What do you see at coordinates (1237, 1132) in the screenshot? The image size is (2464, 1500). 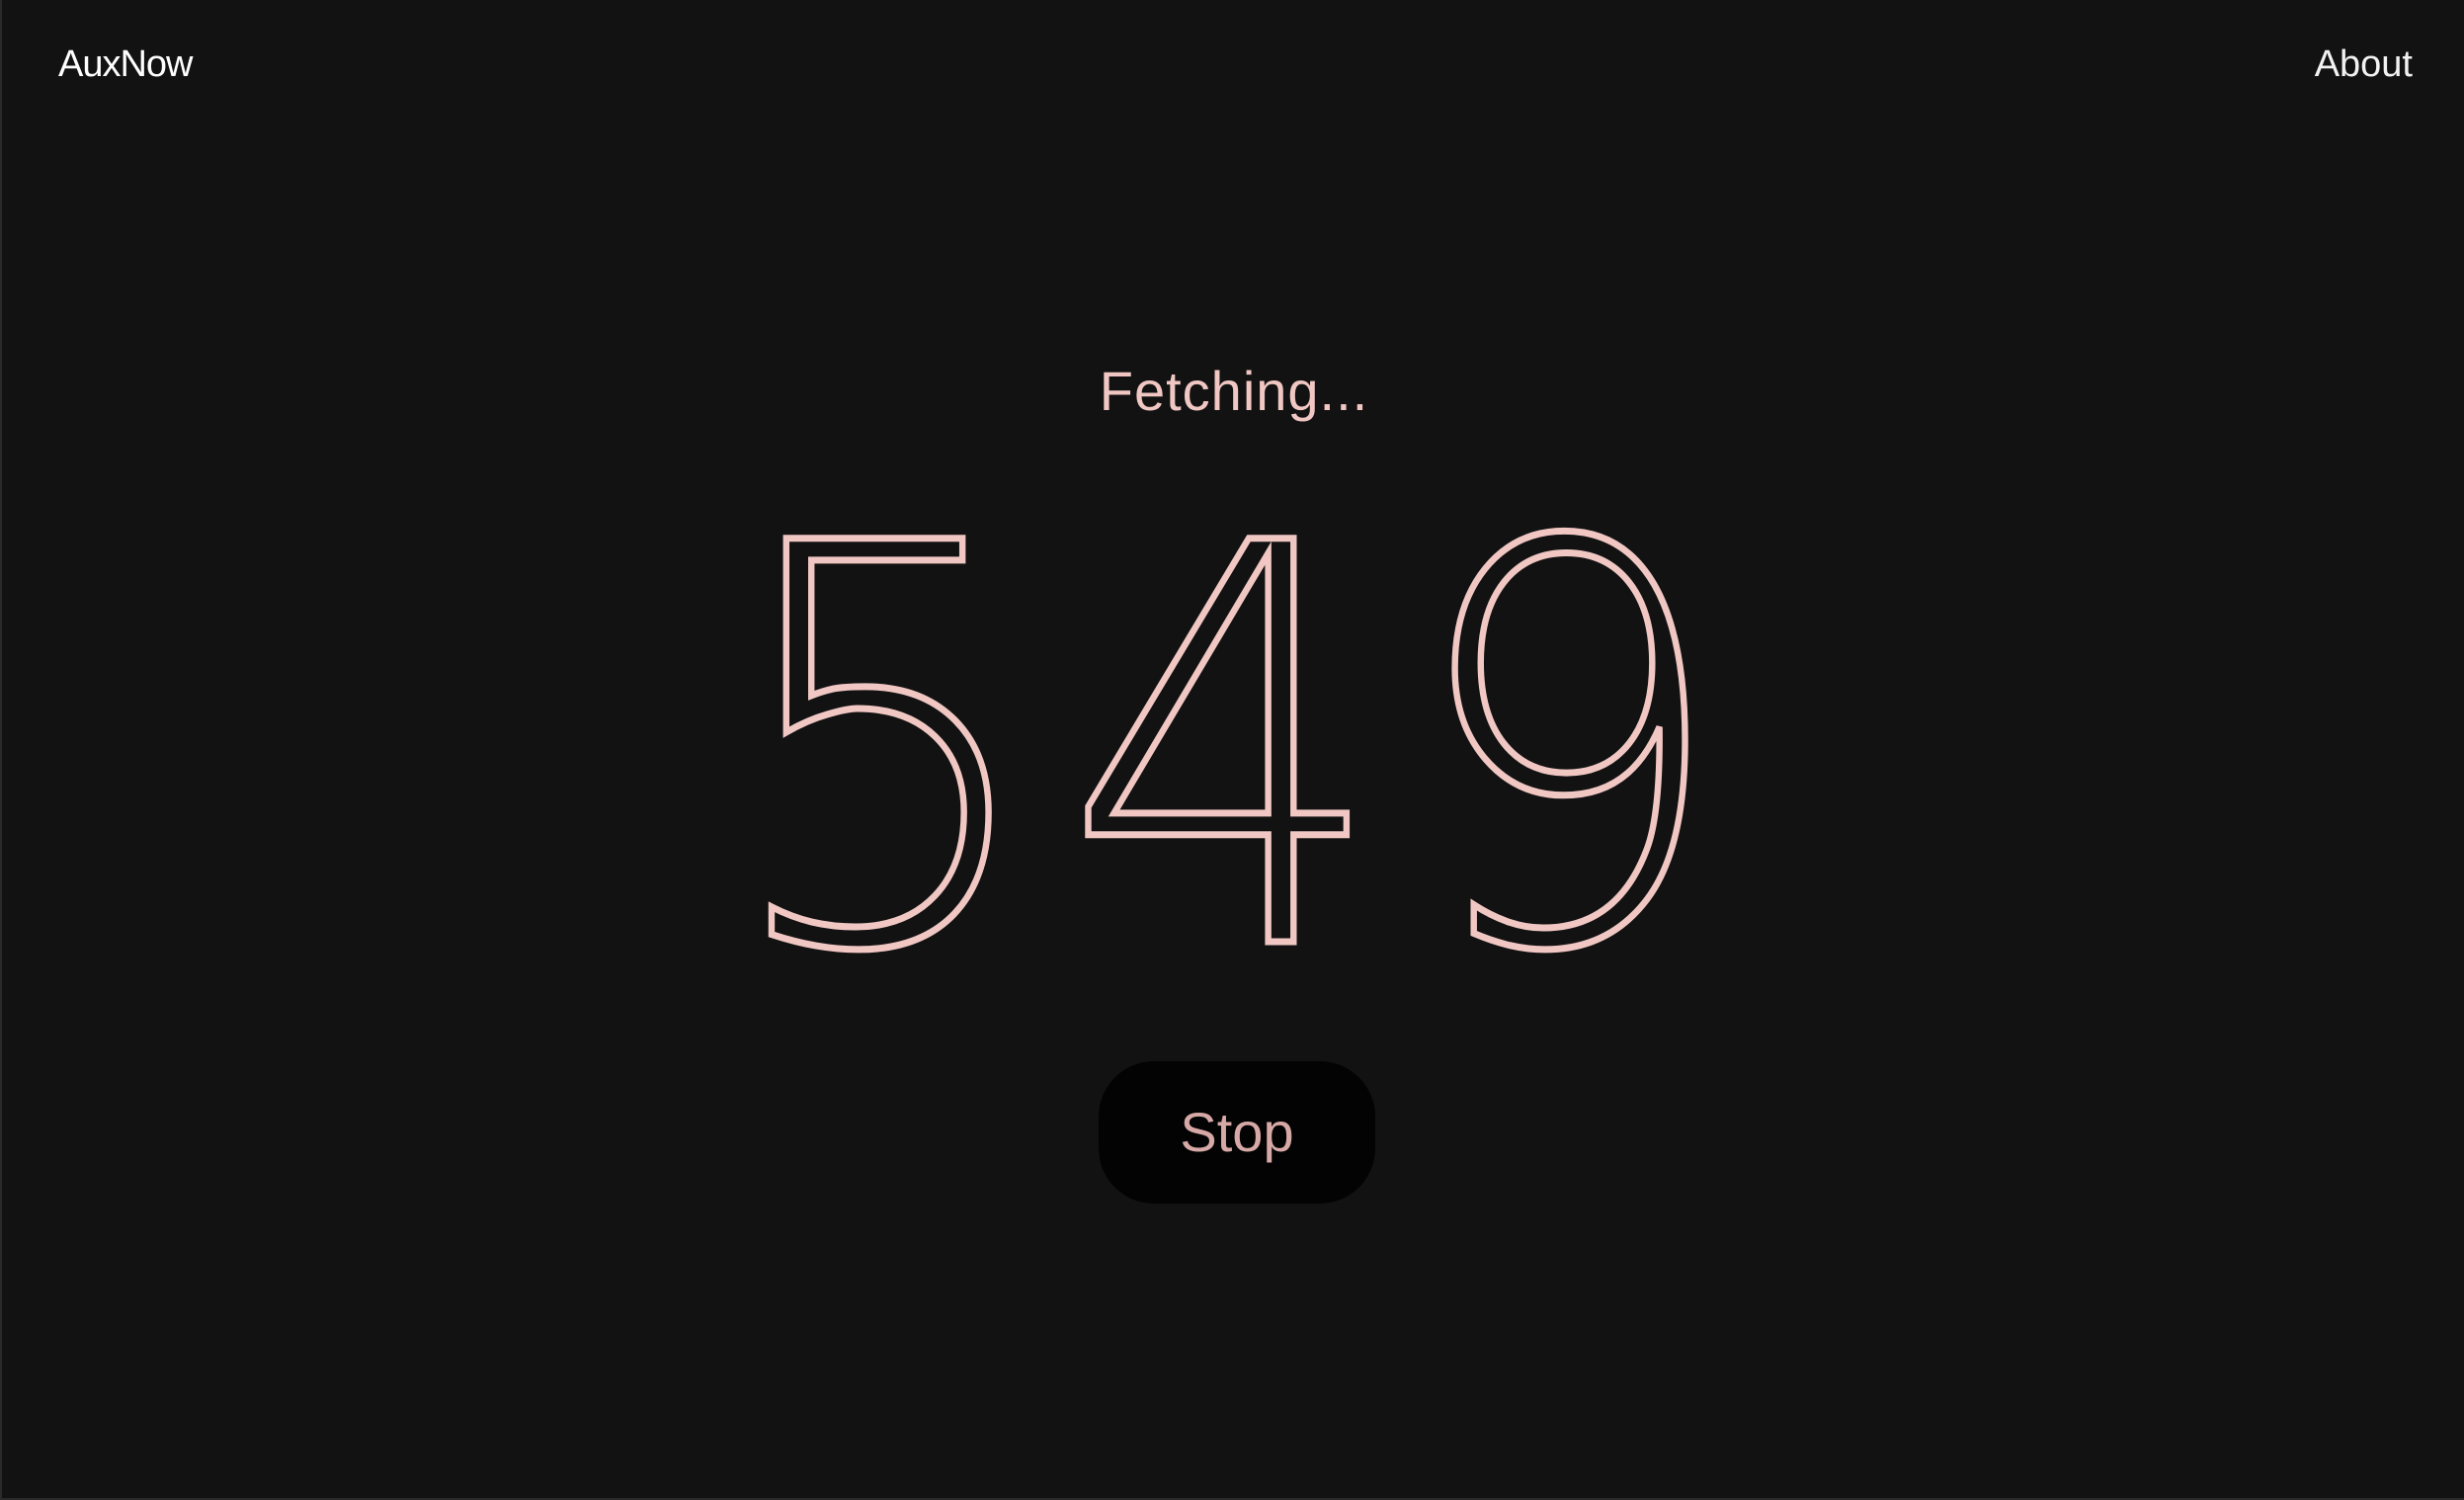 I see `stop-button: Stop` at bounding box center [1237, 1132].